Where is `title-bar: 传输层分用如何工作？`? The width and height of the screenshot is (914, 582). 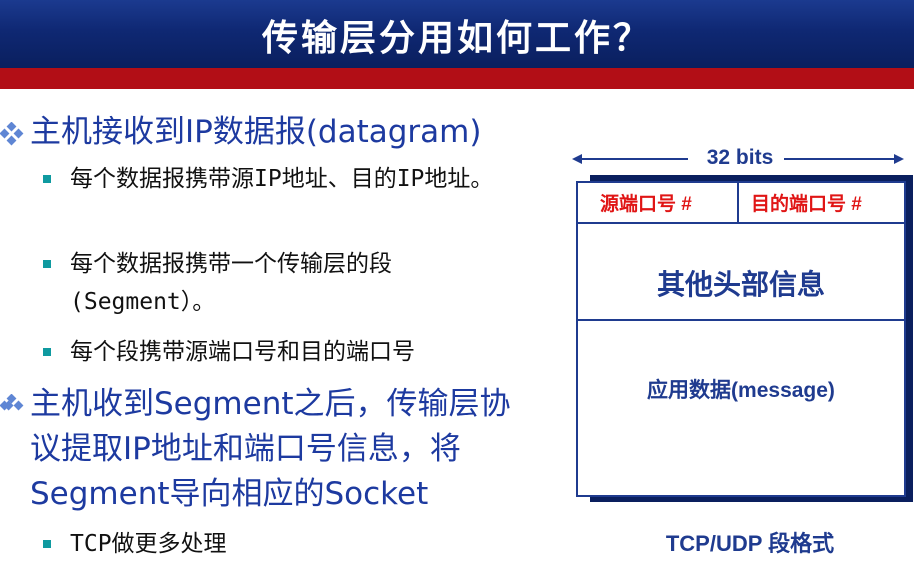 title-bar: 传输层分用如何工作？ is located at coordinates (457, 34).